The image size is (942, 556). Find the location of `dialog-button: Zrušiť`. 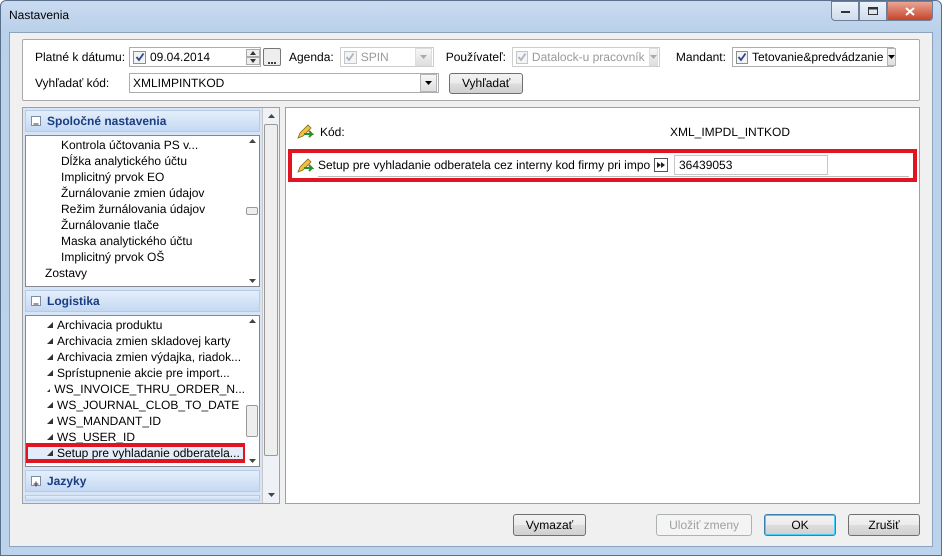

dialog-button: Zrušiť is located at coordinates (884, 525).